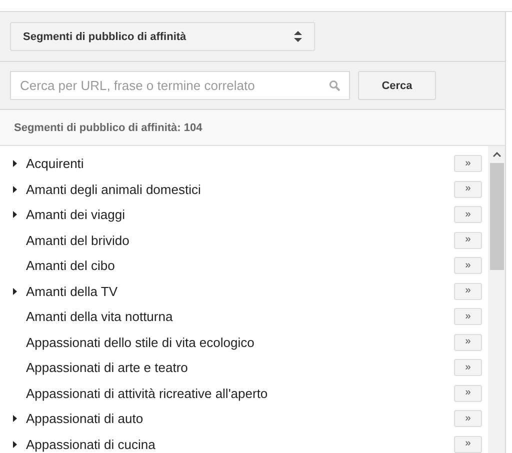  I want to click on search-icon, so click(334, 85).